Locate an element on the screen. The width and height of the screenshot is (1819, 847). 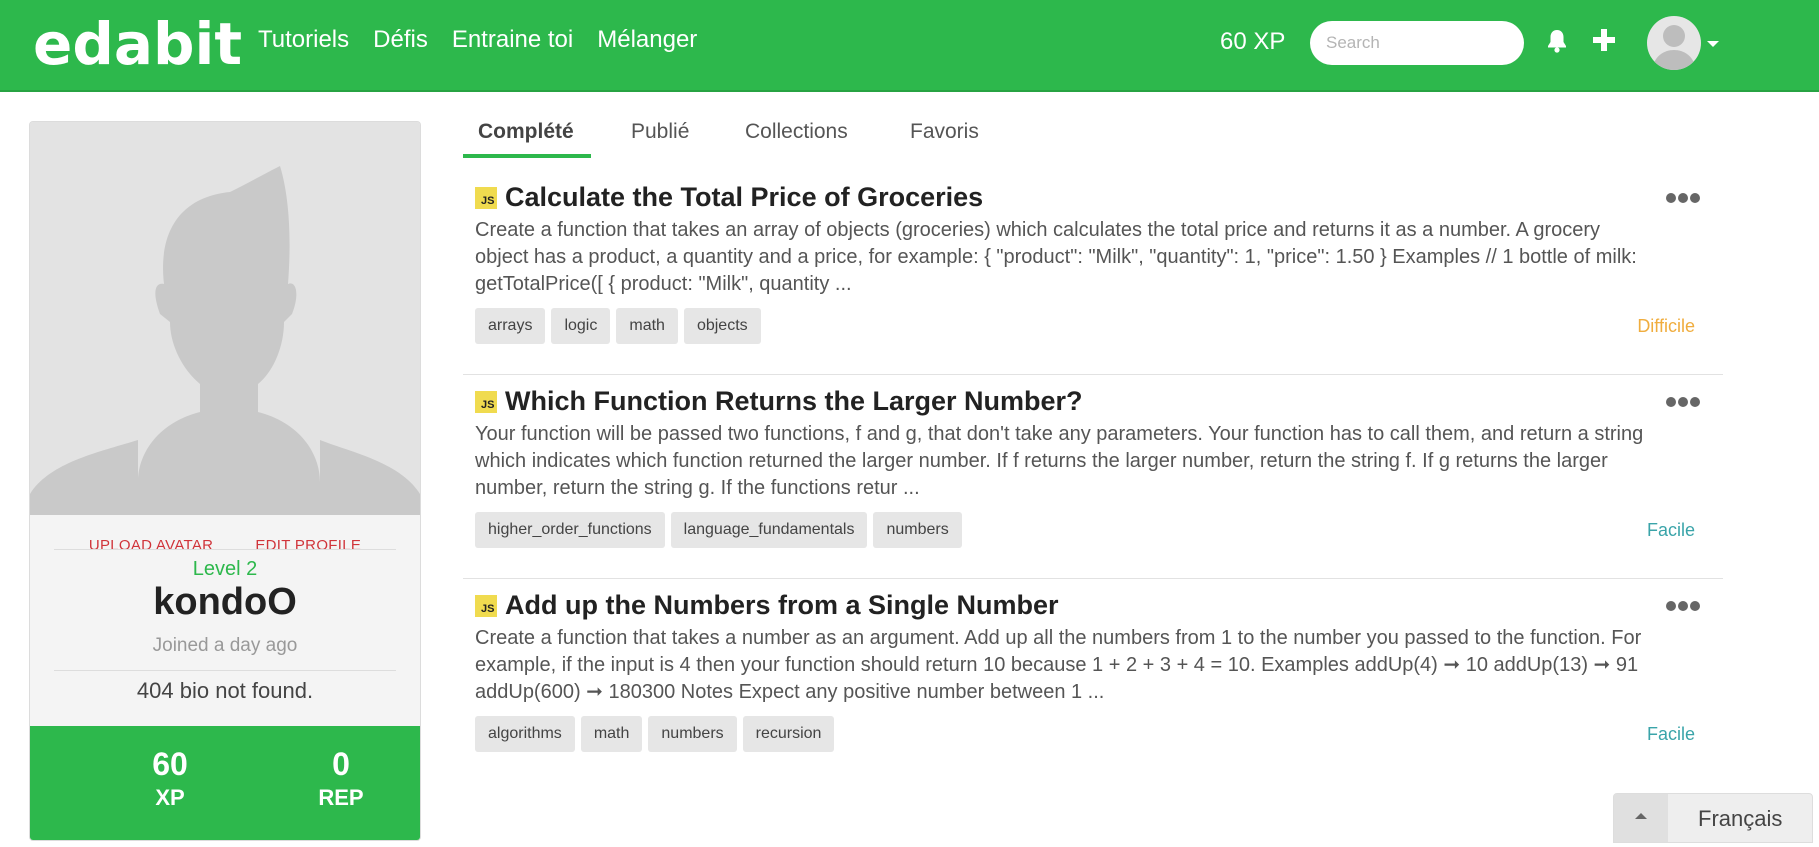
challenge-title: Calculate the Total Price of Groceries is located at coordinates (744, 197).